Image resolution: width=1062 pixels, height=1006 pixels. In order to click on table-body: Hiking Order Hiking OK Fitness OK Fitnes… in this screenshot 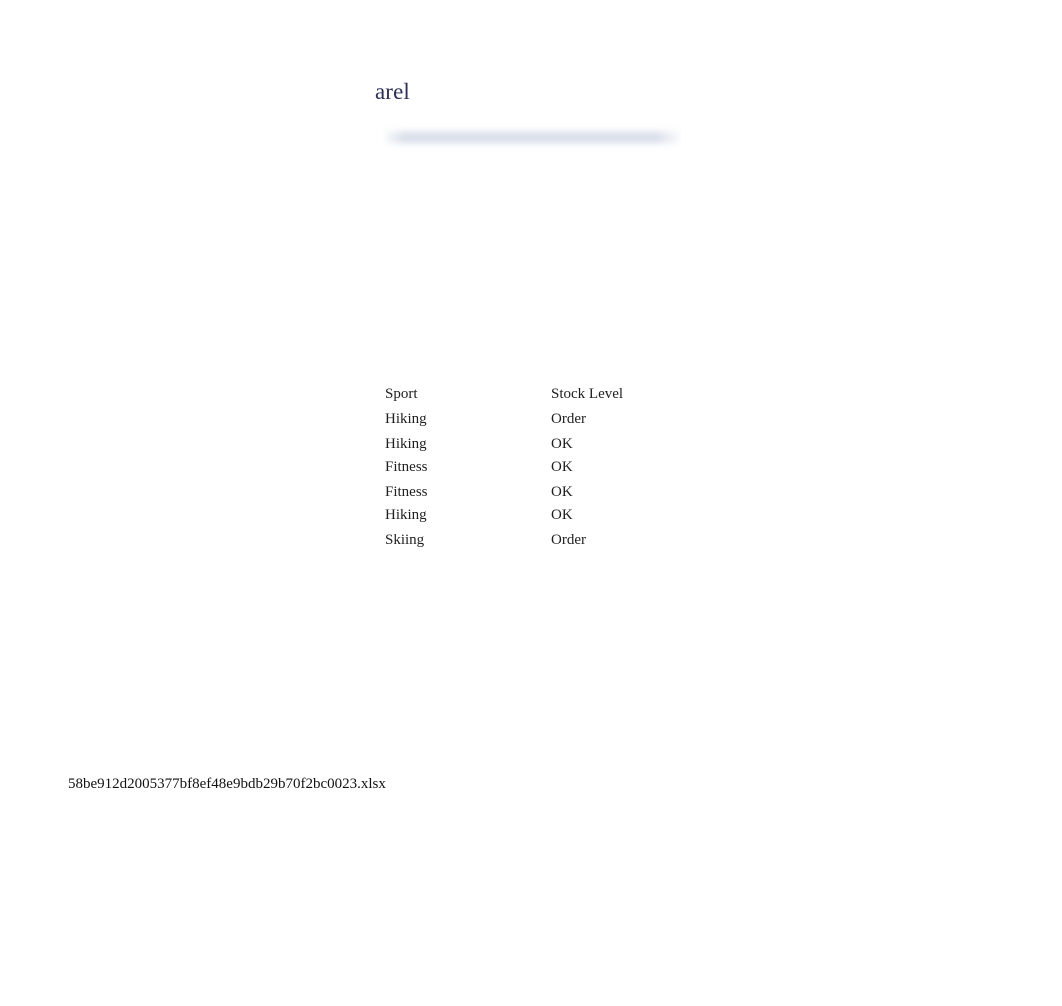, I will do `click(528, 484)`.